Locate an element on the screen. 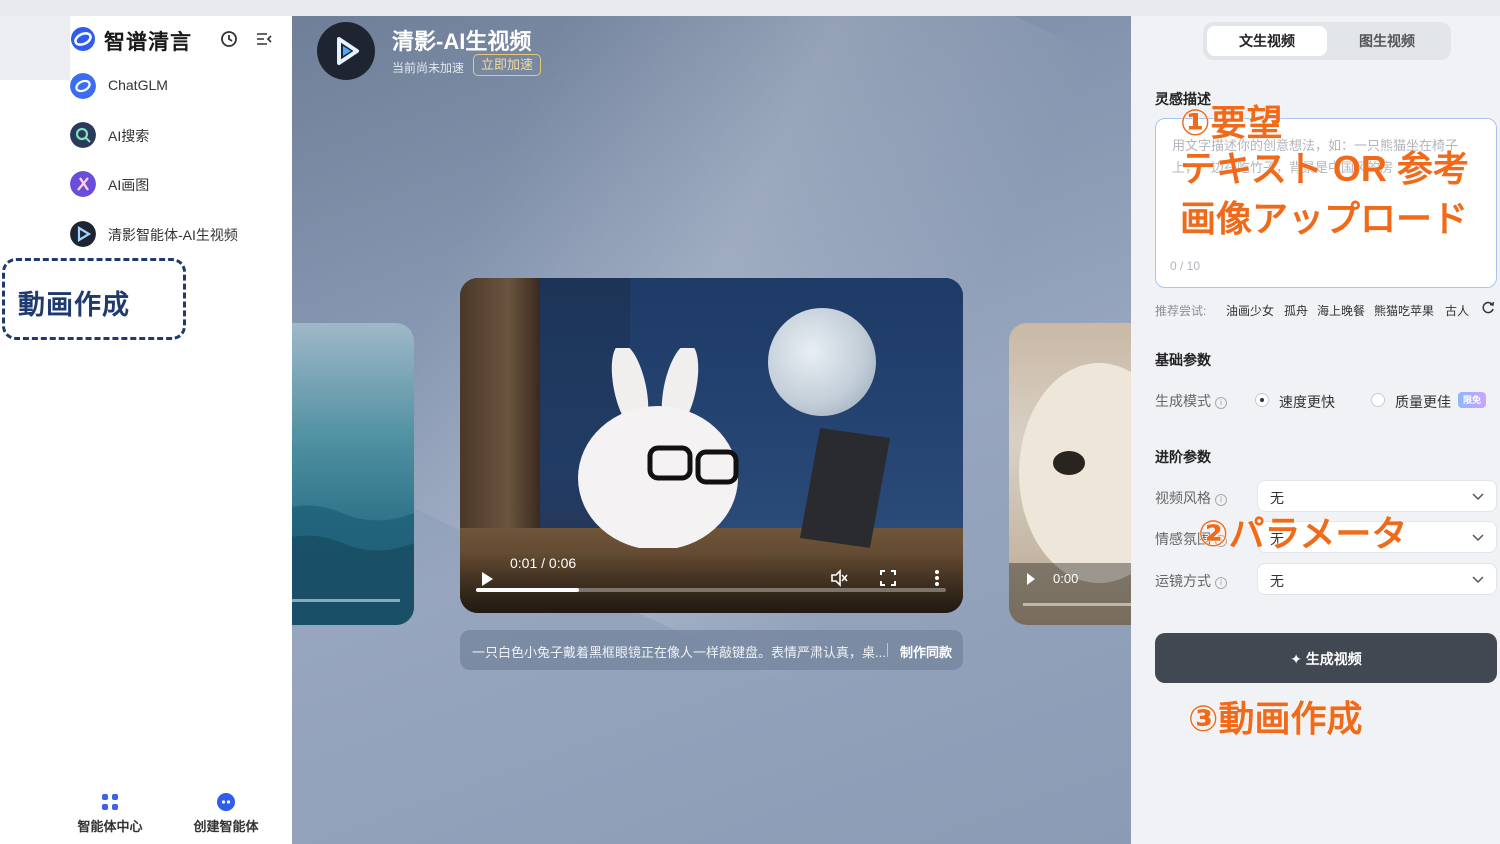  suggestion-chip: 油画少女 is located at coordinates (1250, 310).